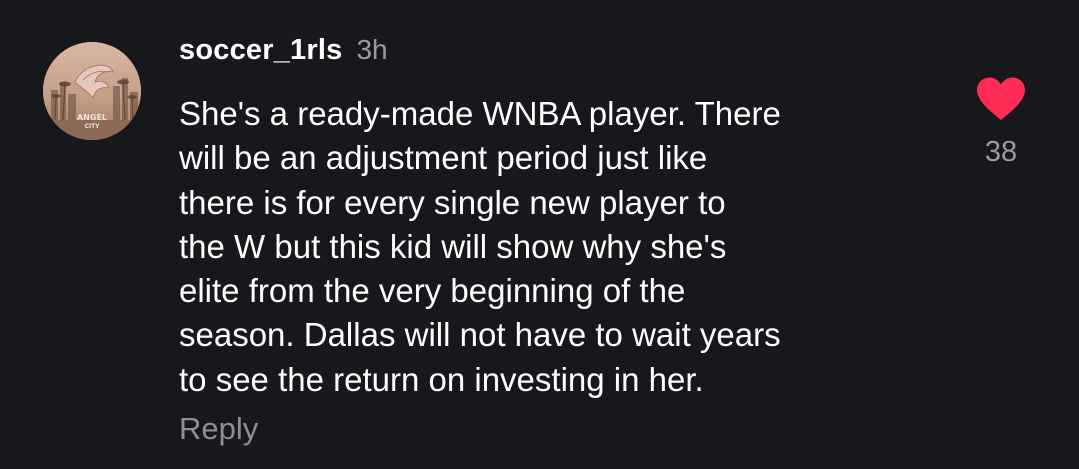  I want to click on timestamp: 3h, so click(372, 49).